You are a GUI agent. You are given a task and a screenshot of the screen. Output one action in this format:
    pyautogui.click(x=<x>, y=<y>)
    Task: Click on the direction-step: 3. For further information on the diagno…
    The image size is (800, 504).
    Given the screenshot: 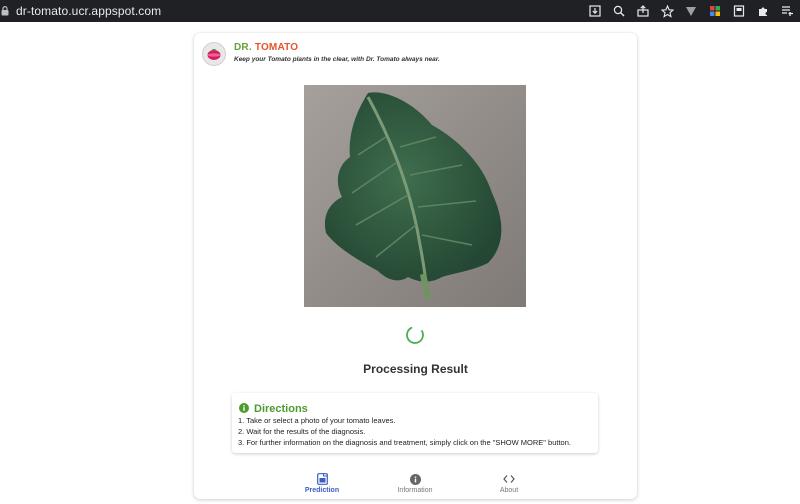 What is the action you would take?
    pyautogui.click(x=404, y=442)
    